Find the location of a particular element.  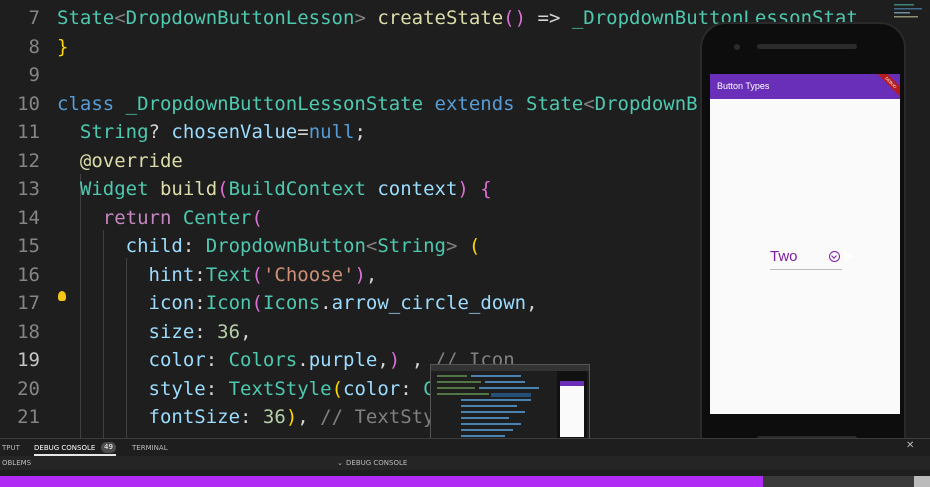

code-text: size: 36, is located at coordinates (154, 331).